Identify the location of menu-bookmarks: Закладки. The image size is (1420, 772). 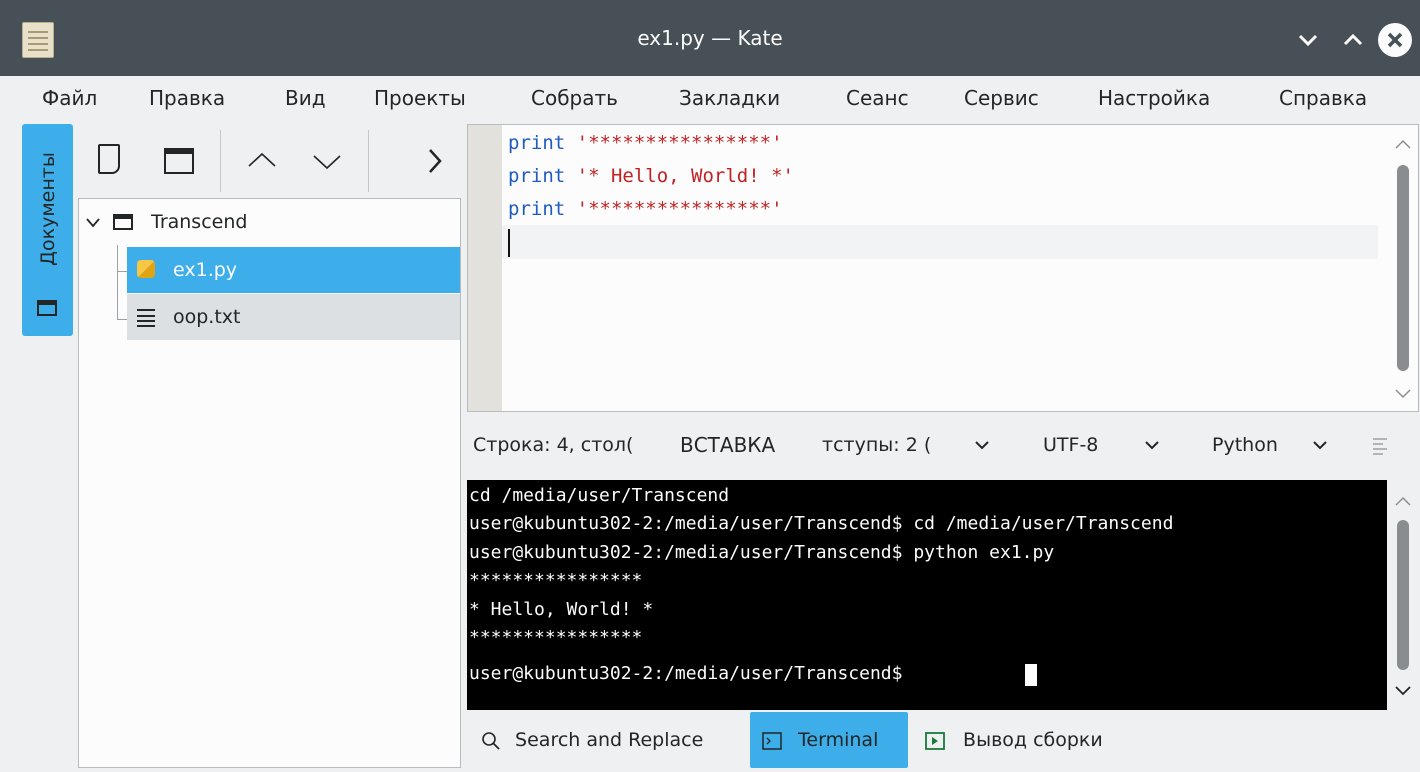
(729, 98).